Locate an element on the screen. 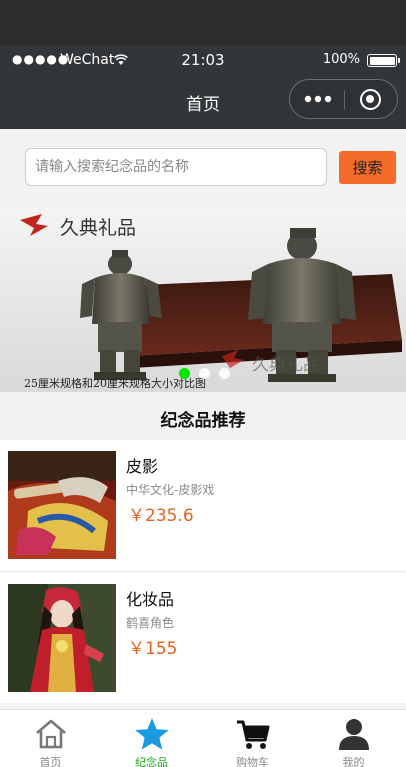 The width and height of the screenshot is (406, 767). product-price: ￥235.6 is located at coordinates (161, 516).